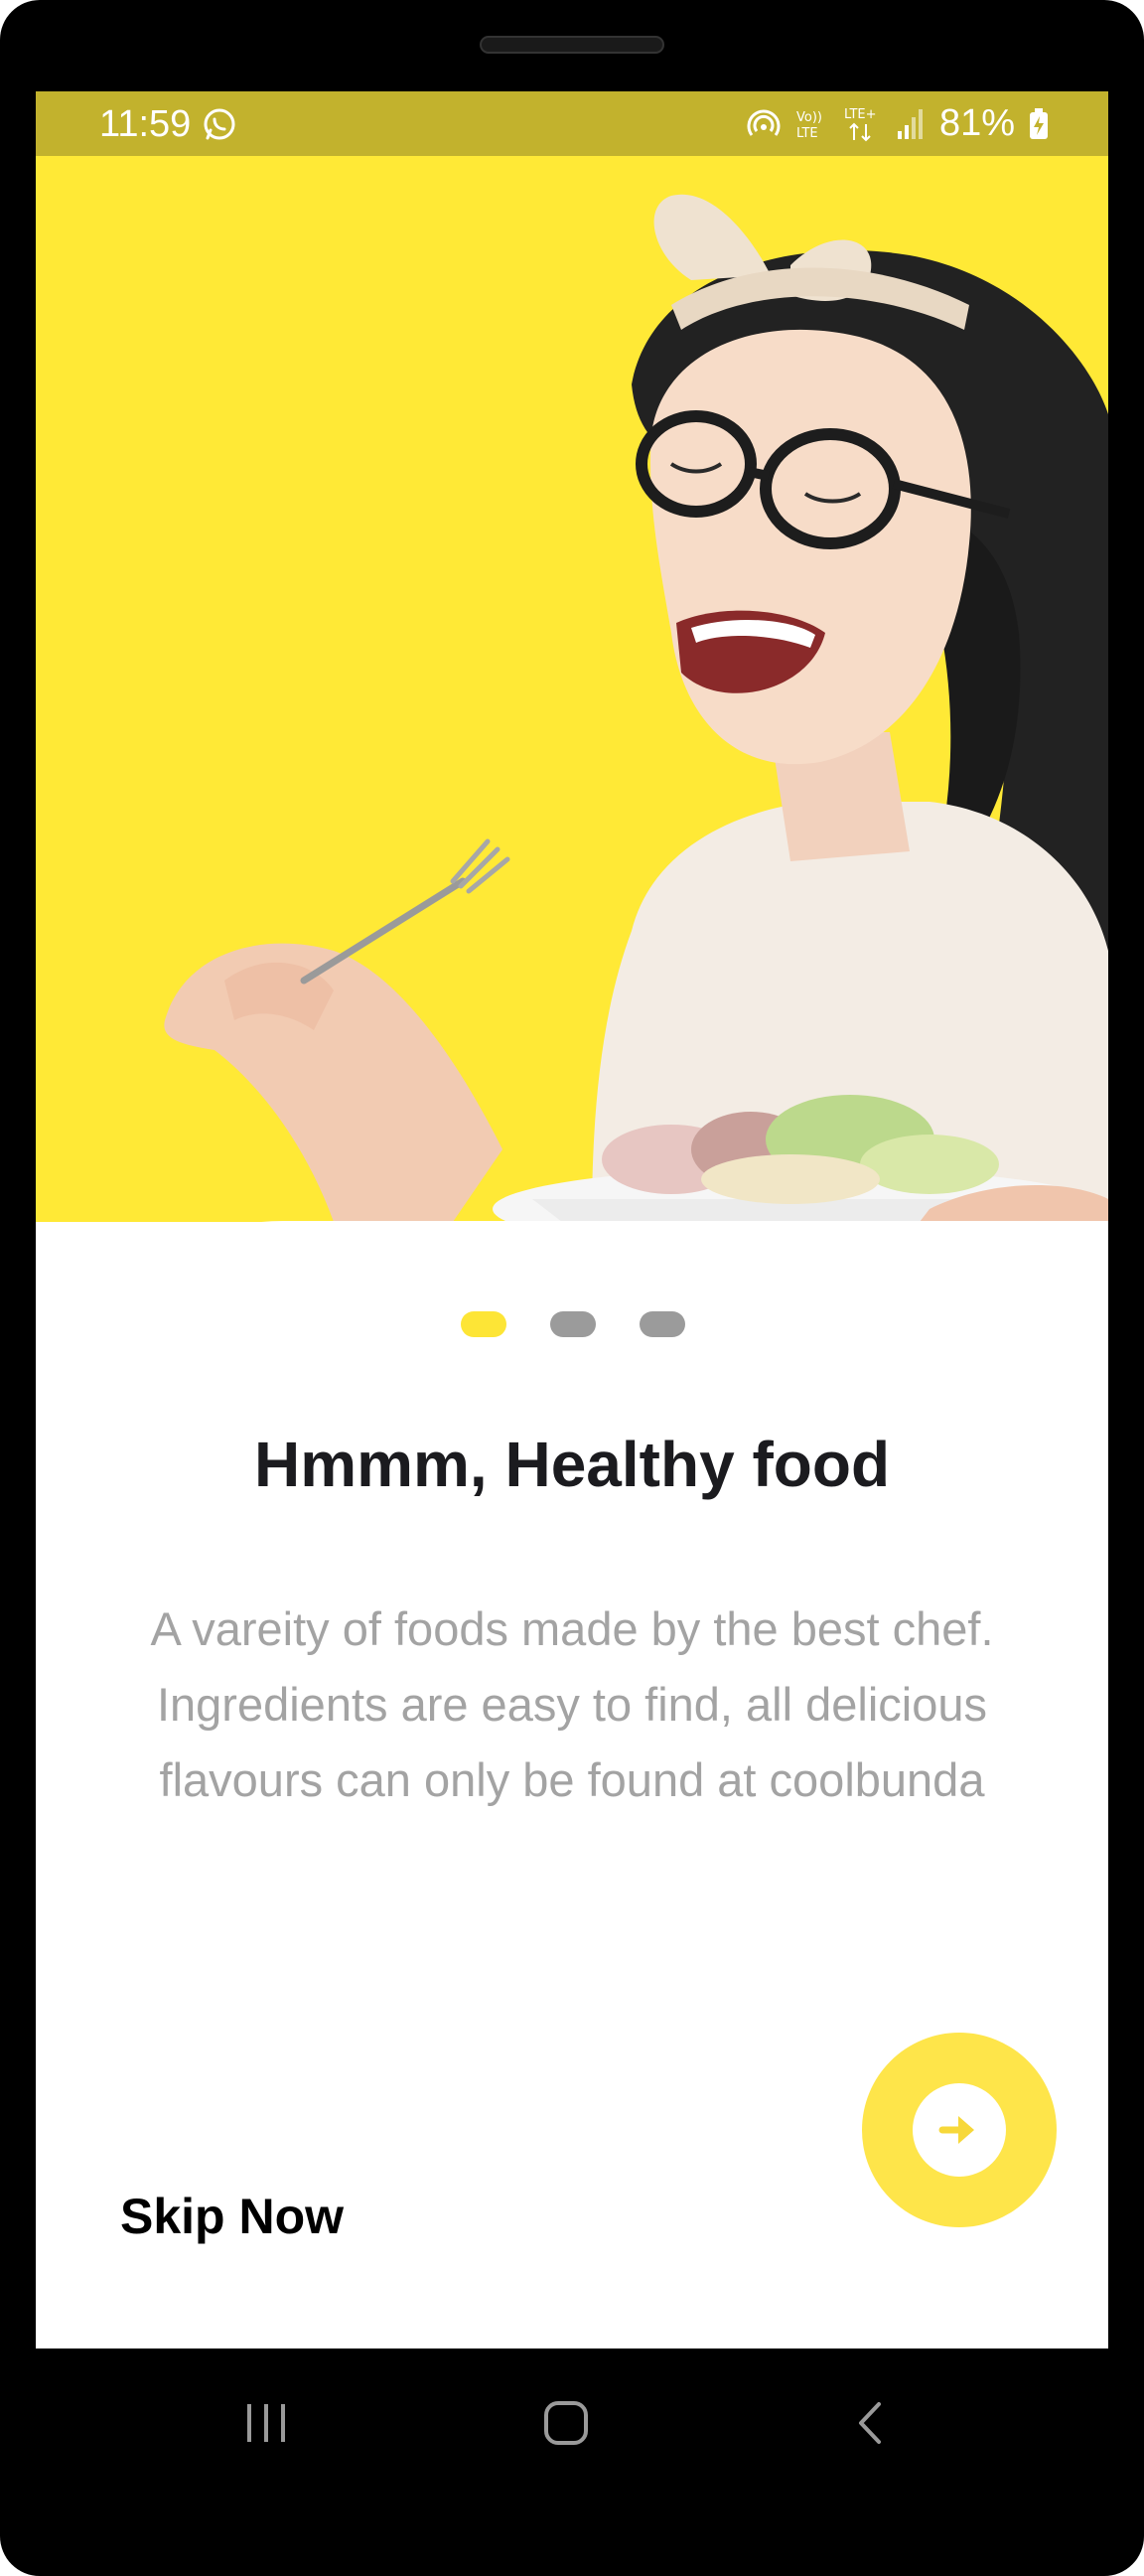 The width and height of the screenshot is (1144, 2576). What do you see at coordinates (220, 124) in the screenshot?
I see `whatsapp-icon` at bounding box center [220, 124].